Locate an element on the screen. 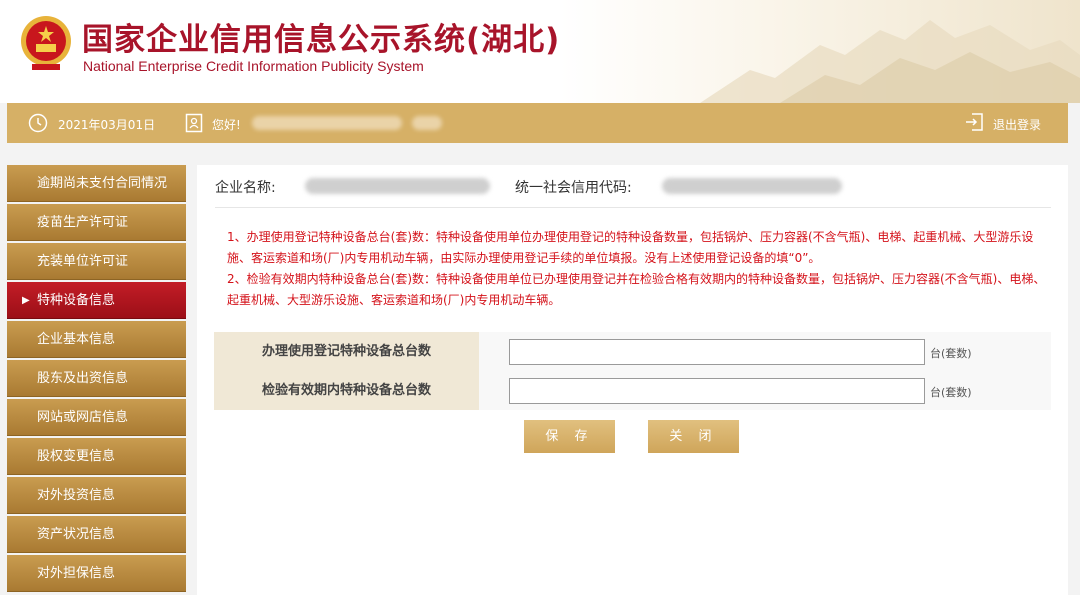 This screenshot has width=1080, height=595. sidebar-item-filling-license: 充装单位许可证 is located at coordinates (96, 261).